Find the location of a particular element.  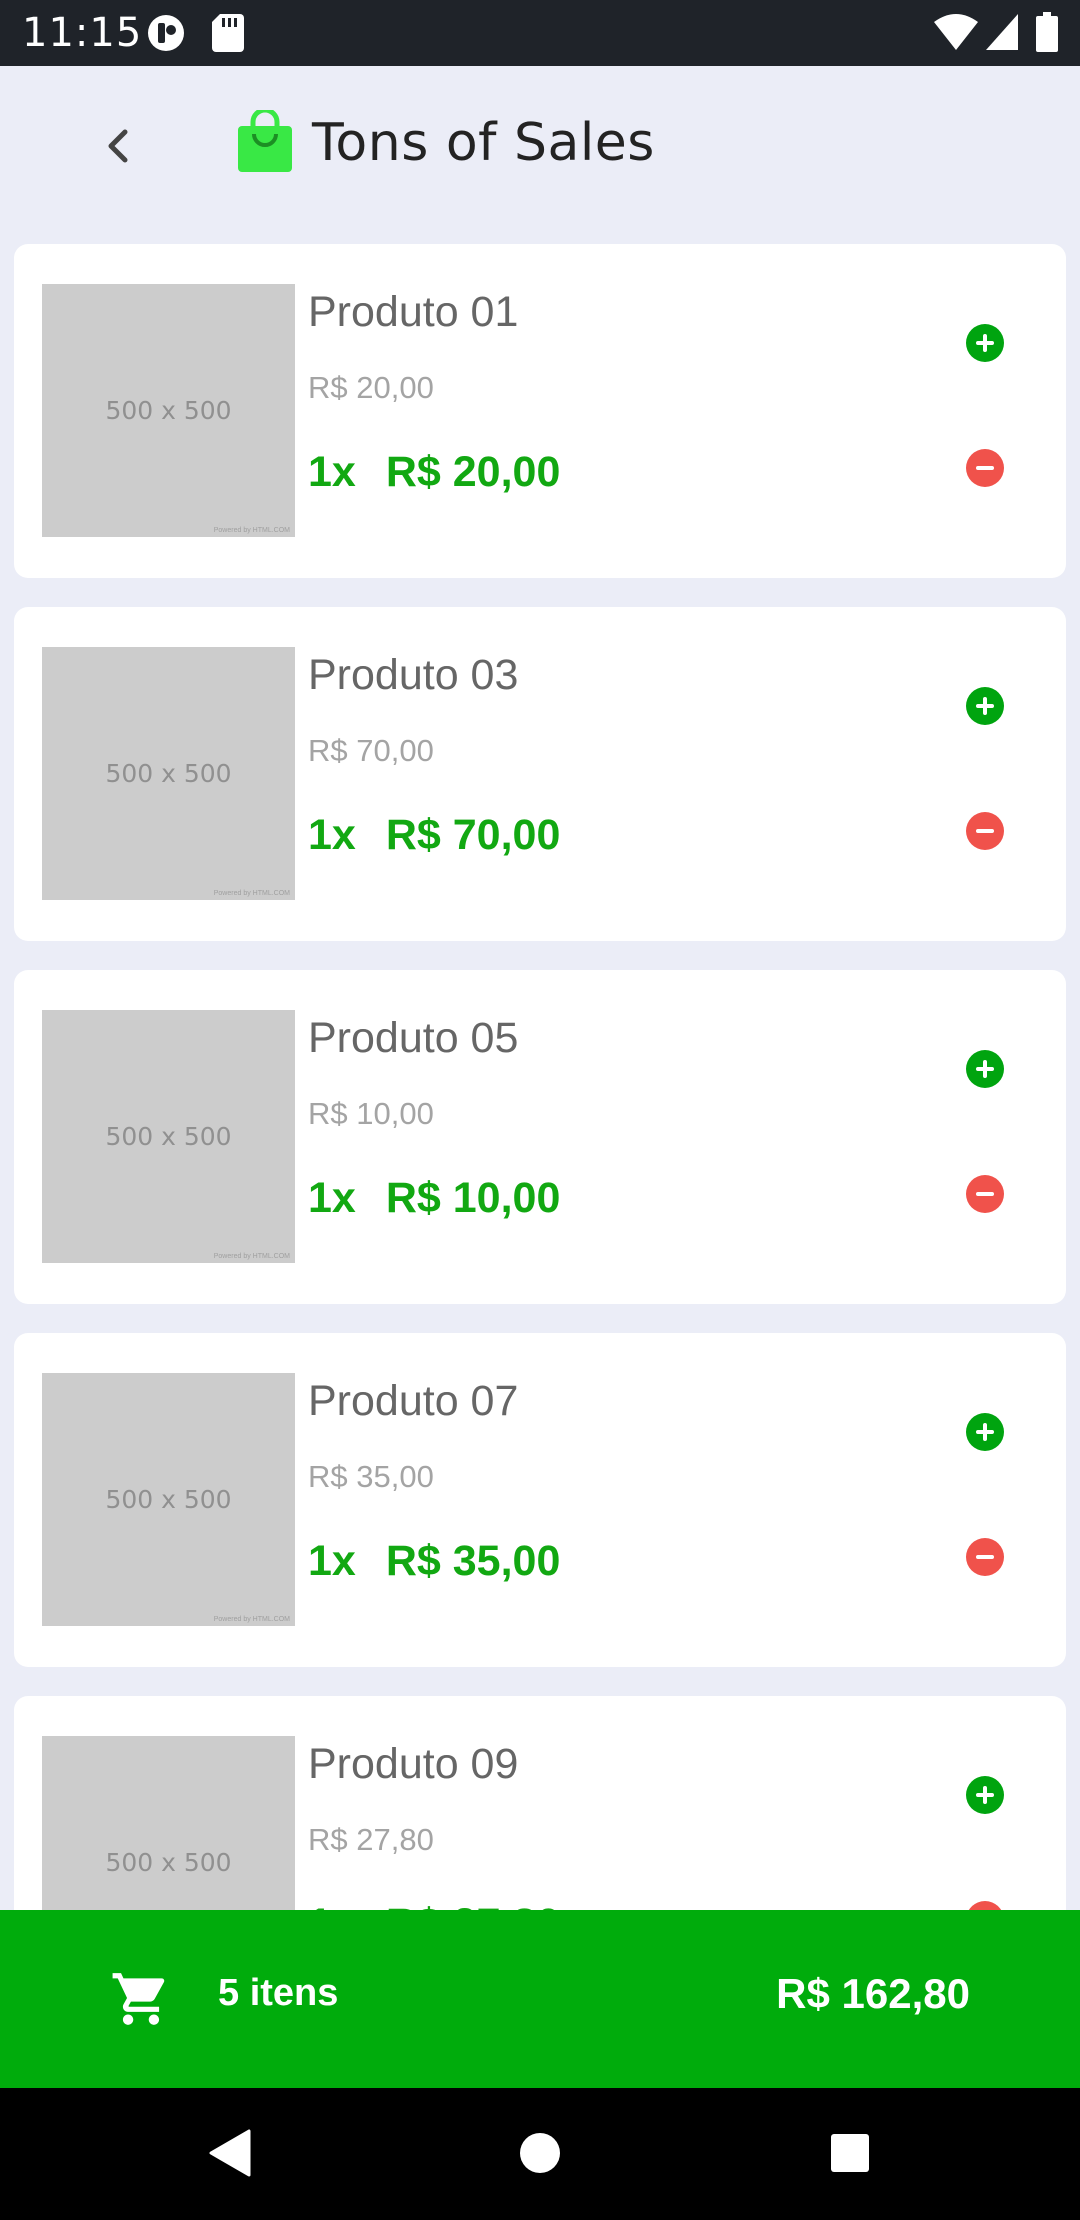

chevron-left-icon is located at coordinates (118, 146).